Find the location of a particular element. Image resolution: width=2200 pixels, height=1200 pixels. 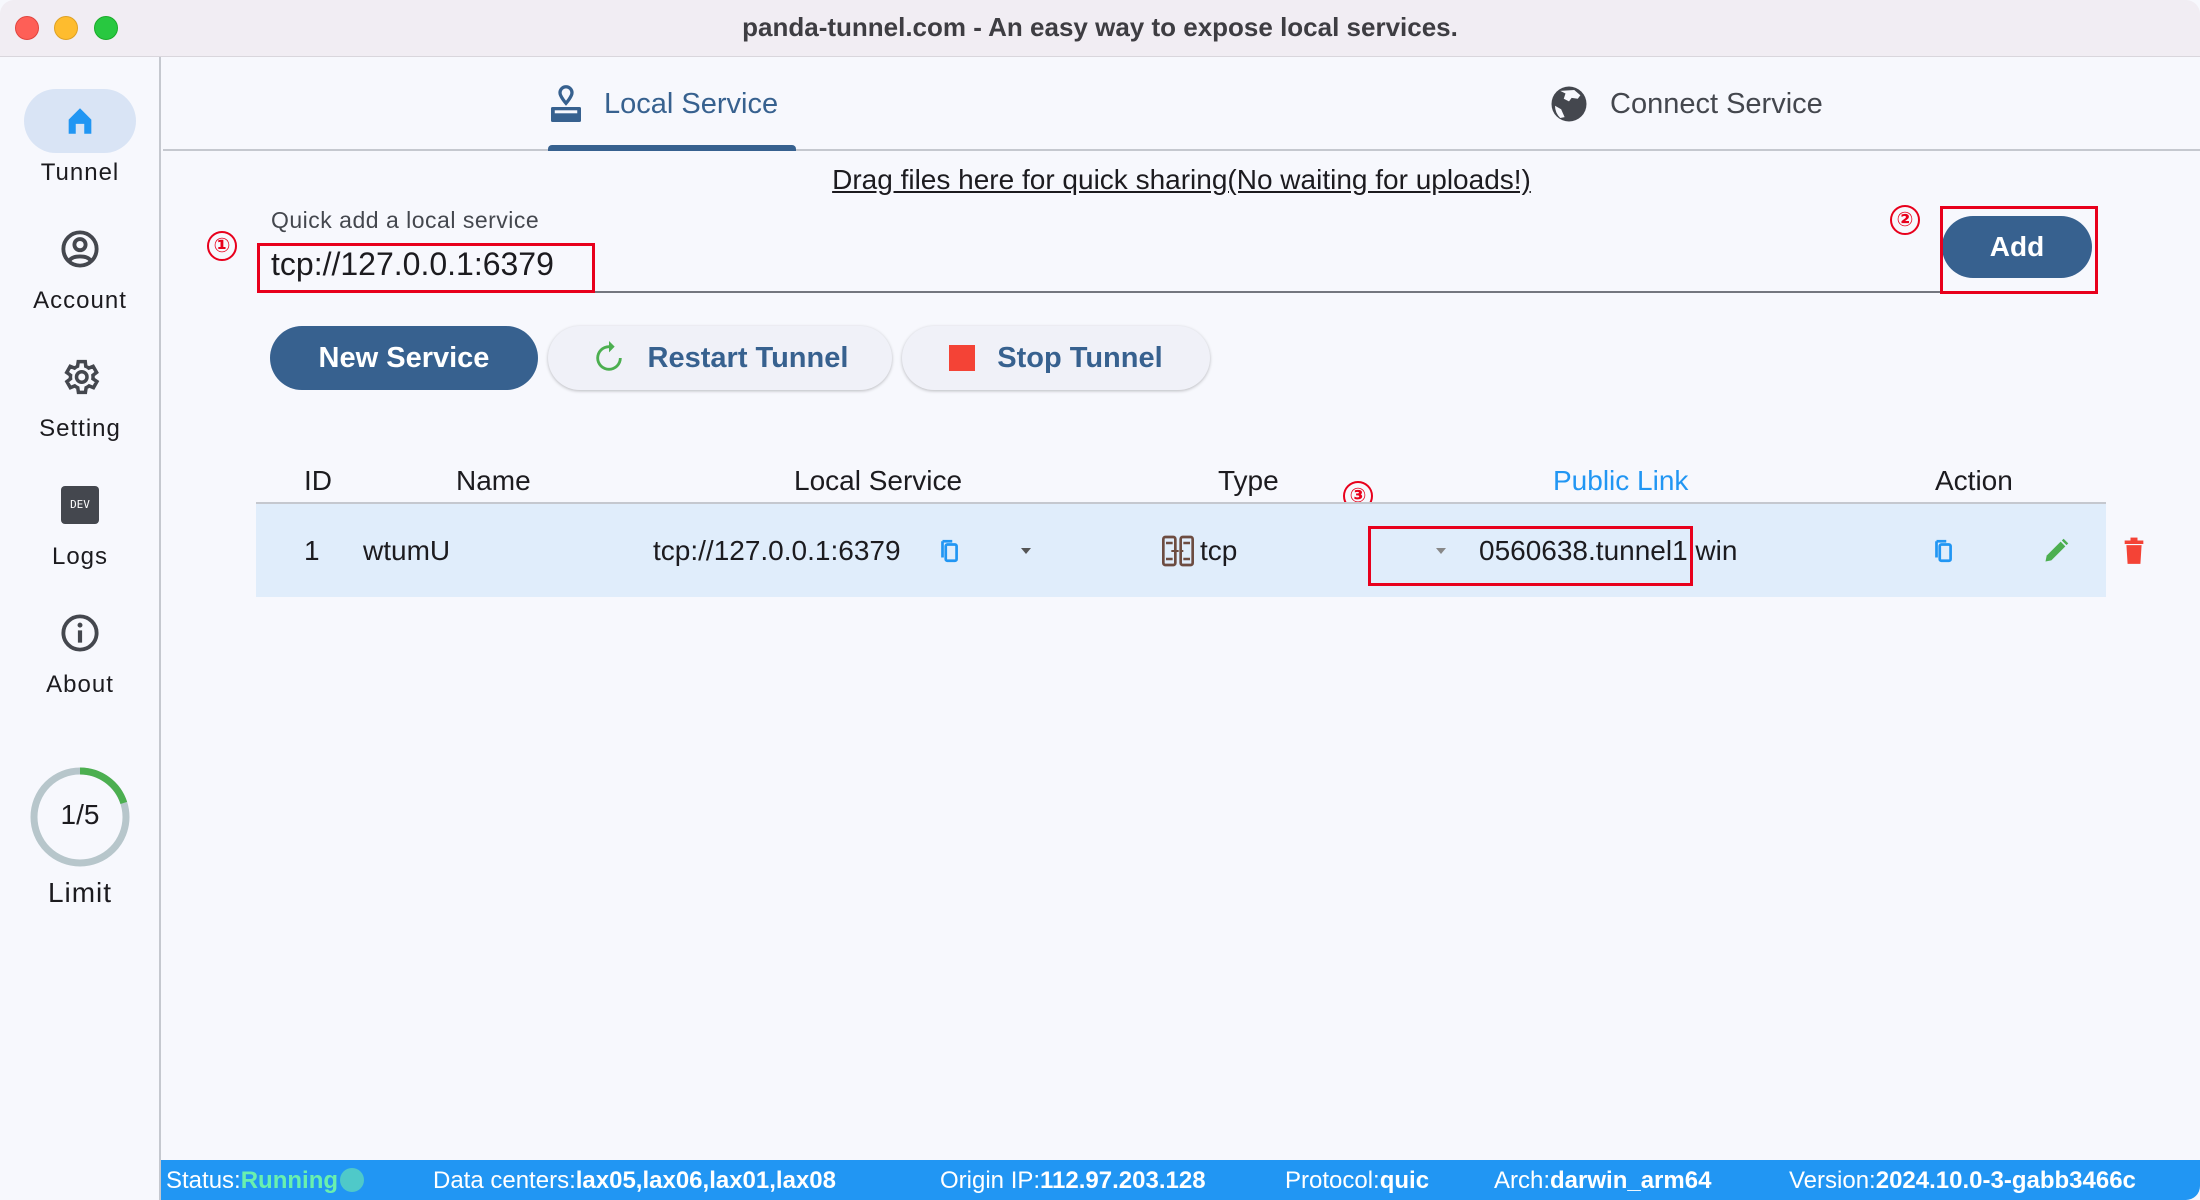

arch-label: Arch: is located at coordinates (1522, 1180).